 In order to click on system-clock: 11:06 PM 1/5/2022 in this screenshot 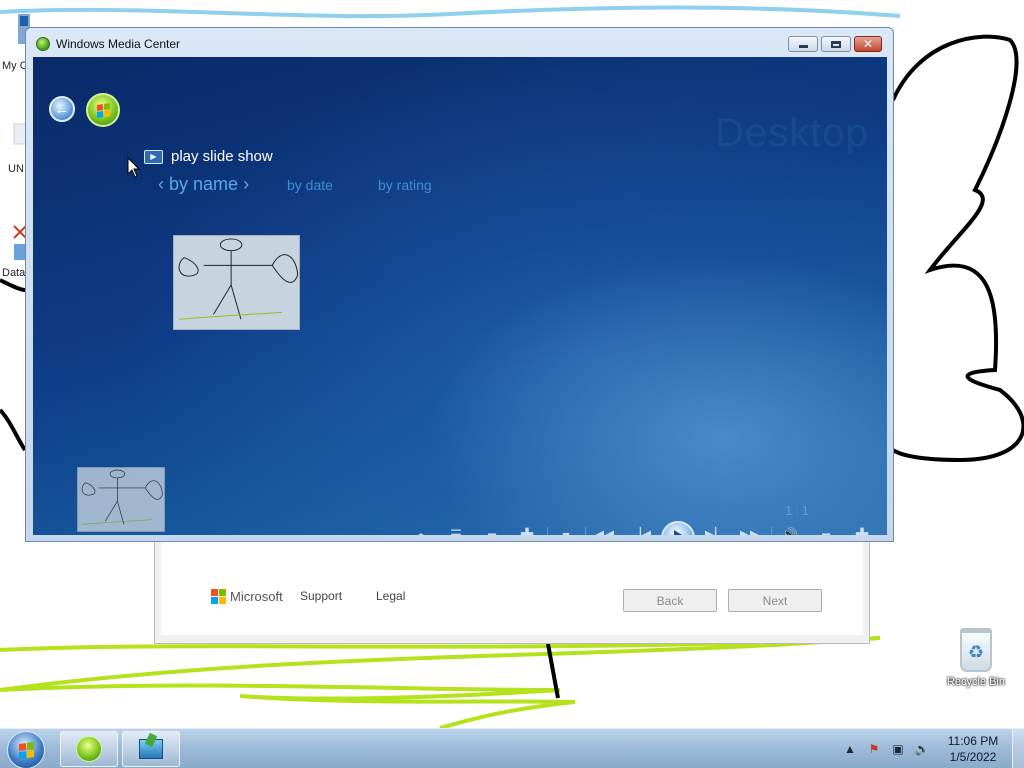, I will do `click(973, 749)`.